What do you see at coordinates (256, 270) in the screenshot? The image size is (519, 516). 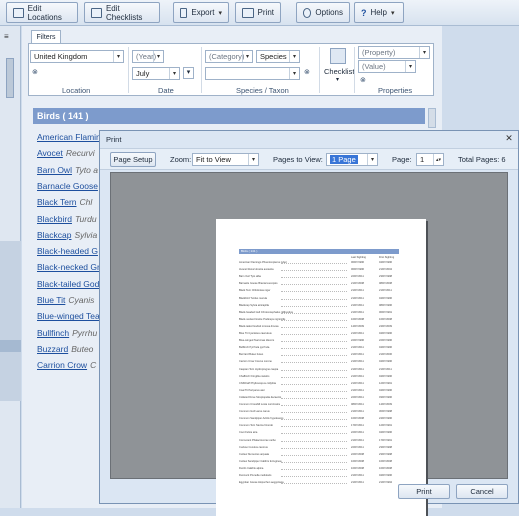 I see `preview-species: Avocet Recurvirostra avosetta` at bounding box center [256, 270].